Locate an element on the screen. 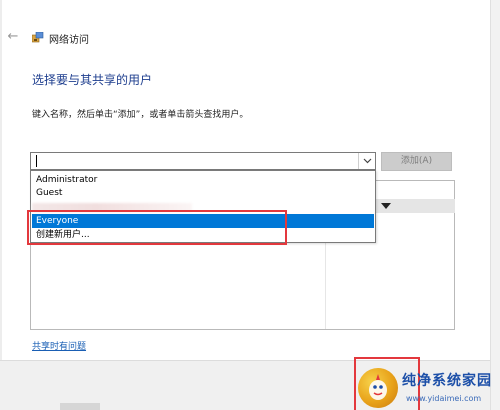 The image size is (500, 410). dropdown-item-guest: Guest is located at coordinates (203, 193).